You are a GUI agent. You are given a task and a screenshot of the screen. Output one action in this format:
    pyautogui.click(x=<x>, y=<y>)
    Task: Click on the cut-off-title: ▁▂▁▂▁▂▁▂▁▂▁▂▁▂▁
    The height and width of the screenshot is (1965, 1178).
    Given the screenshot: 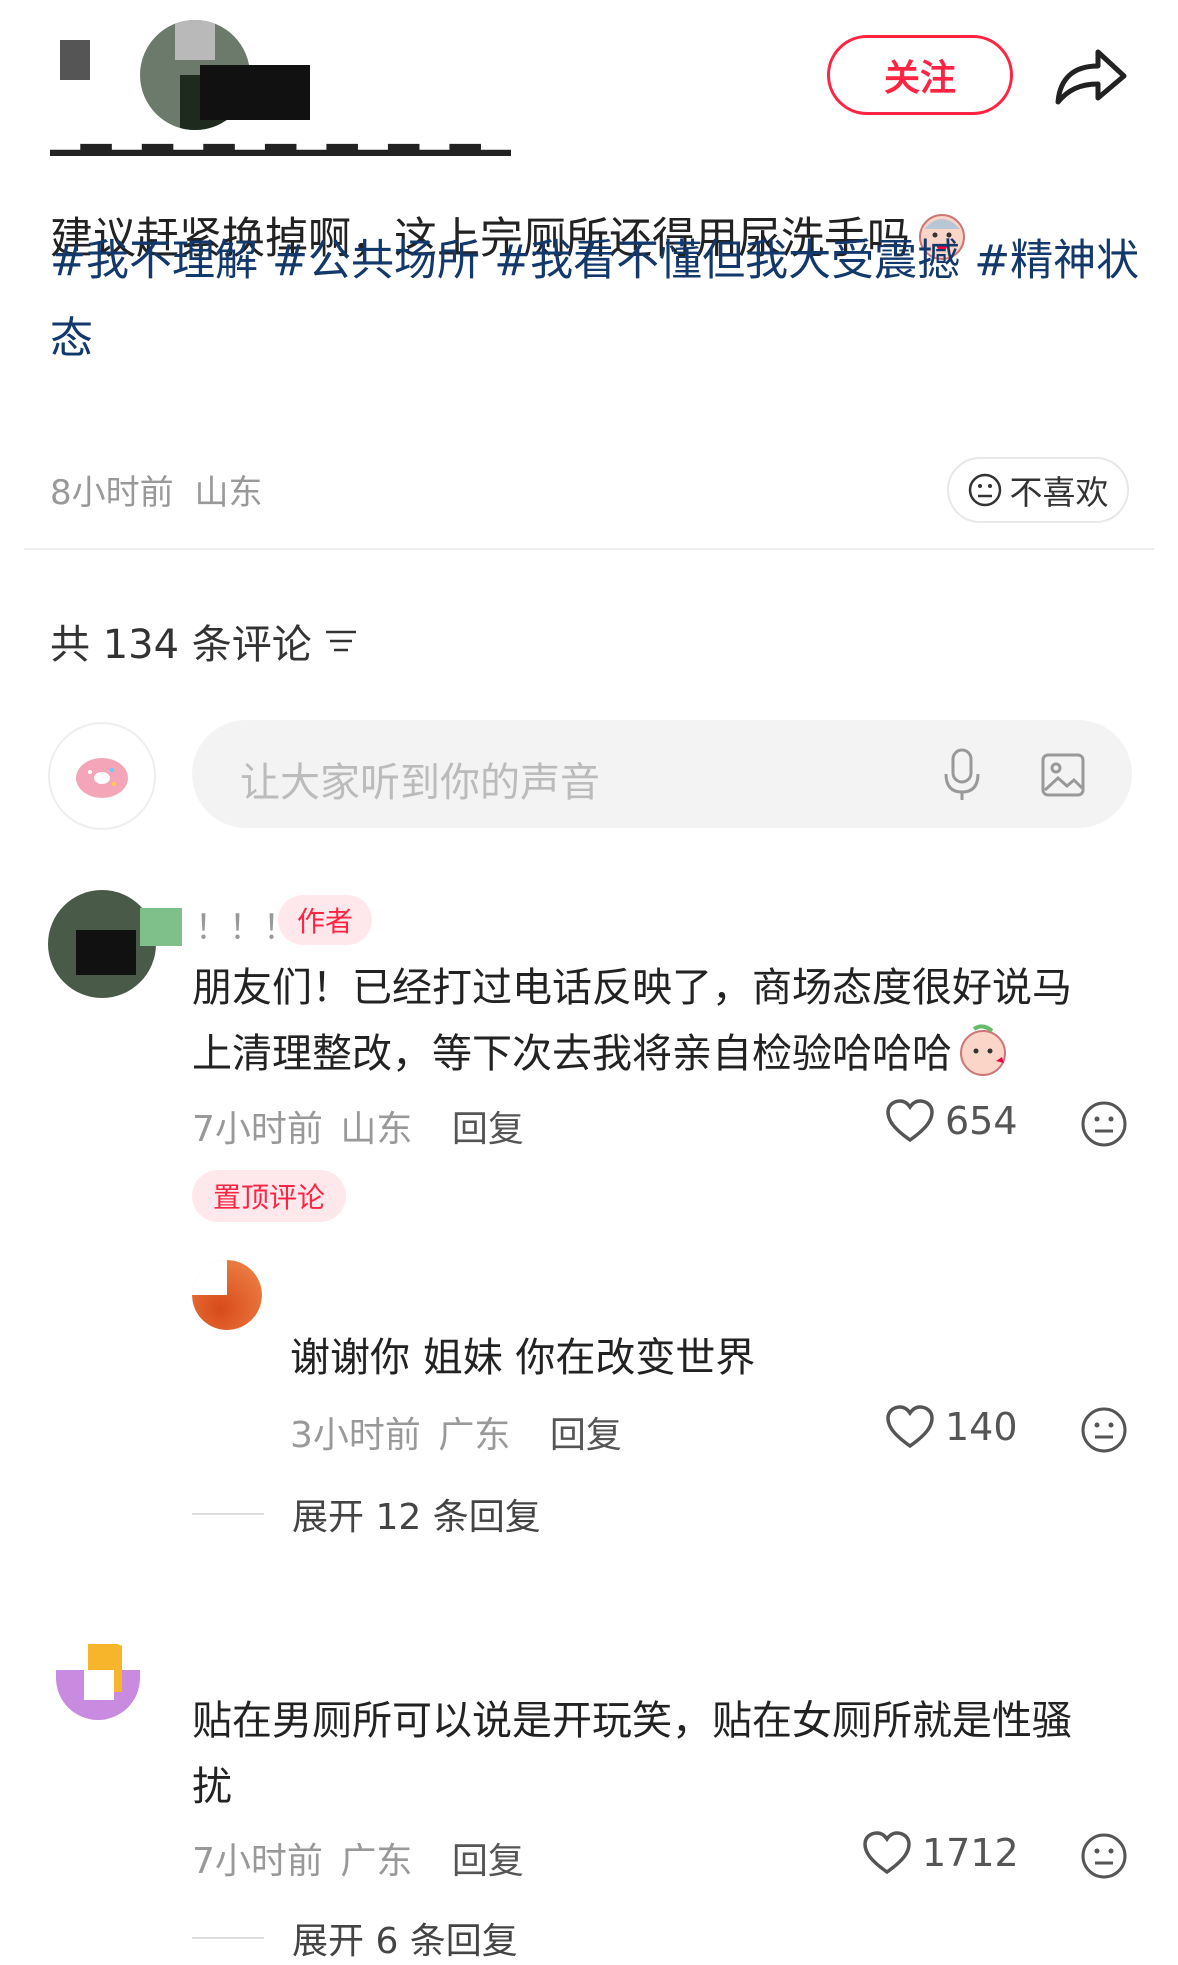 What is the action you would take?
    pyautogui.click(x=280, y=150)
    